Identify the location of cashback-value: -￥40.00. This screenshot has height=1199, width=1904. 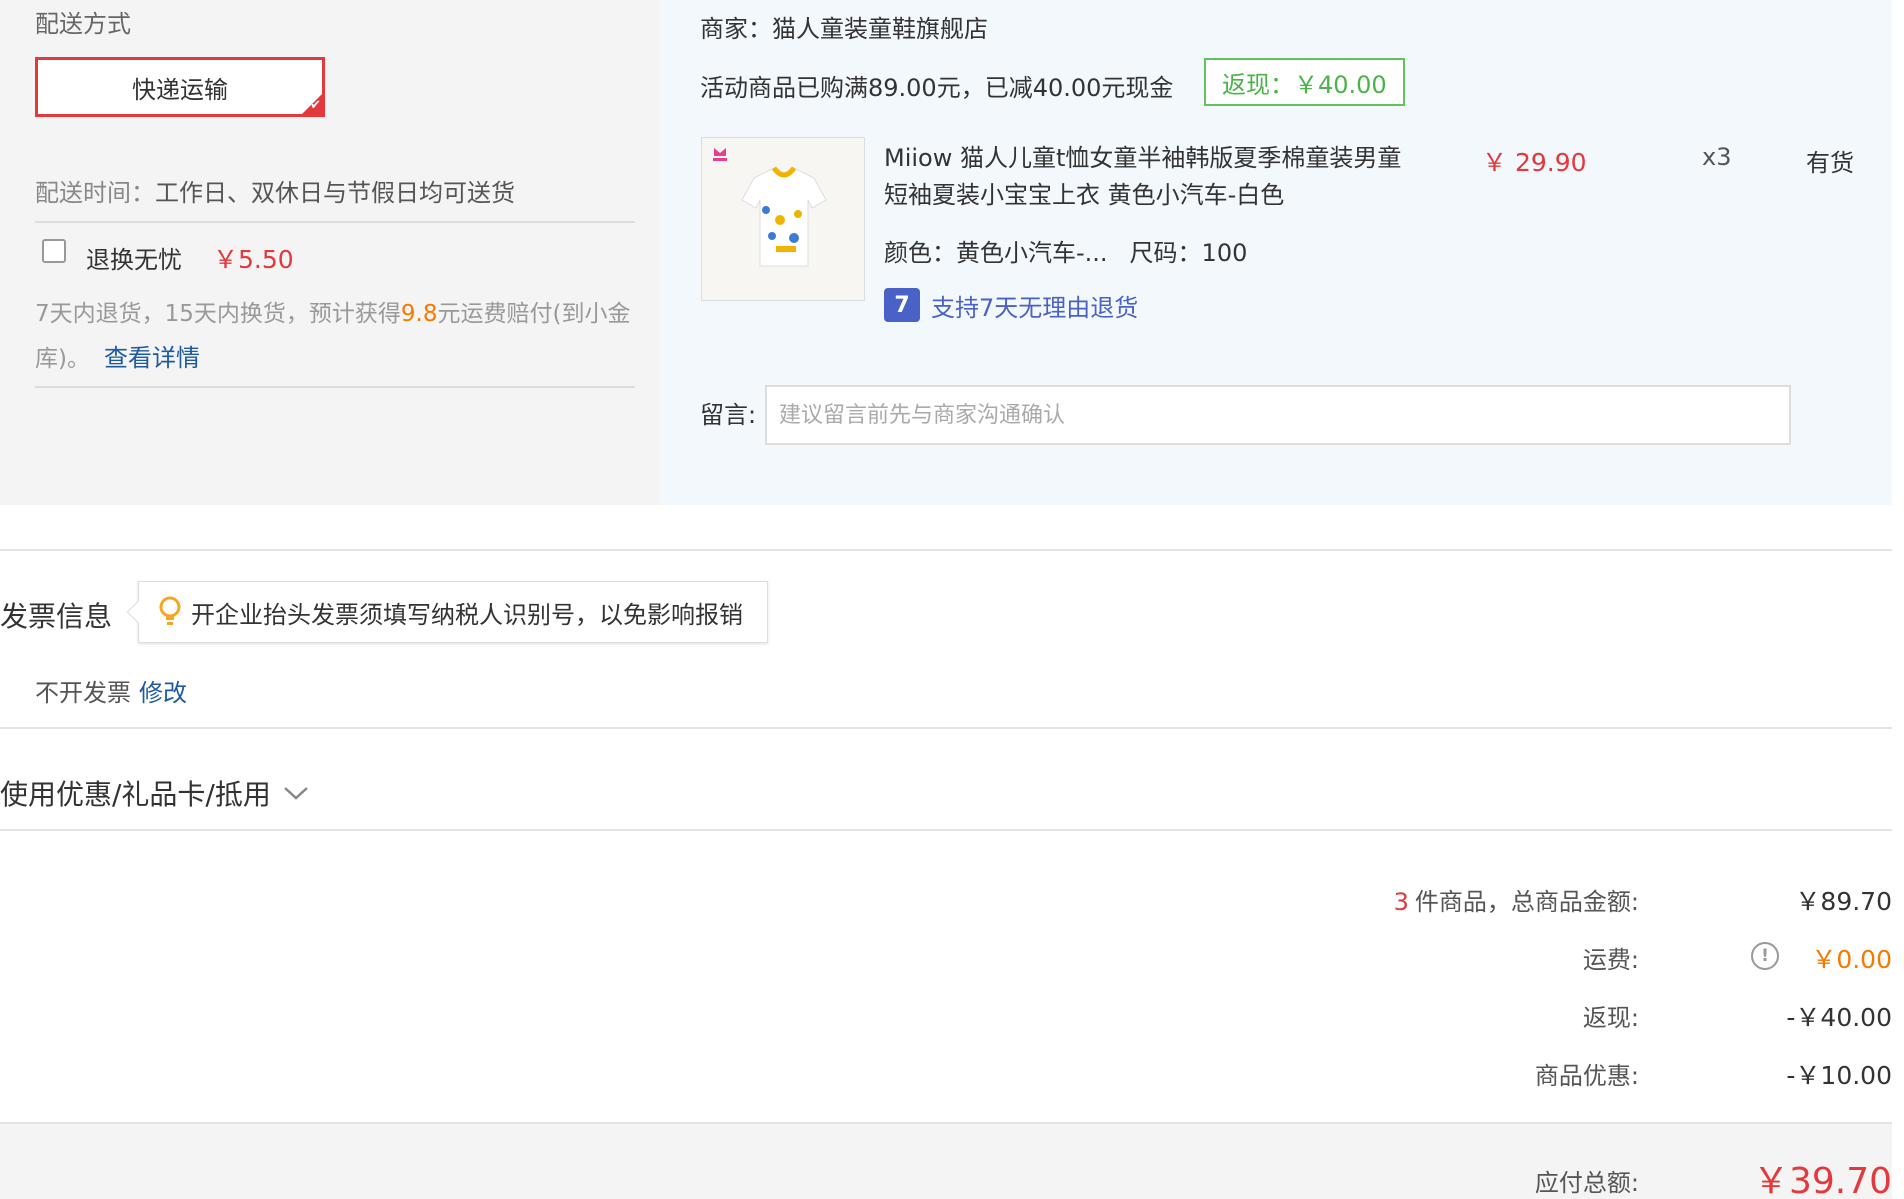
(1839, 1017).